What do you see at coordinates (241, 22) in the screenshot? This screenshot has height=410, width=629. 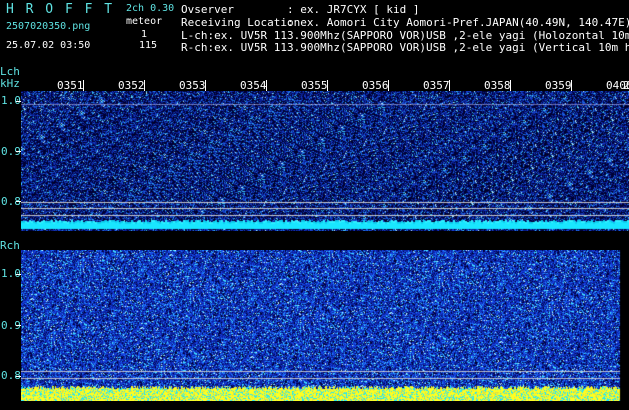 I see `location-label: Receiving Location` at bounding box center [241, 22].